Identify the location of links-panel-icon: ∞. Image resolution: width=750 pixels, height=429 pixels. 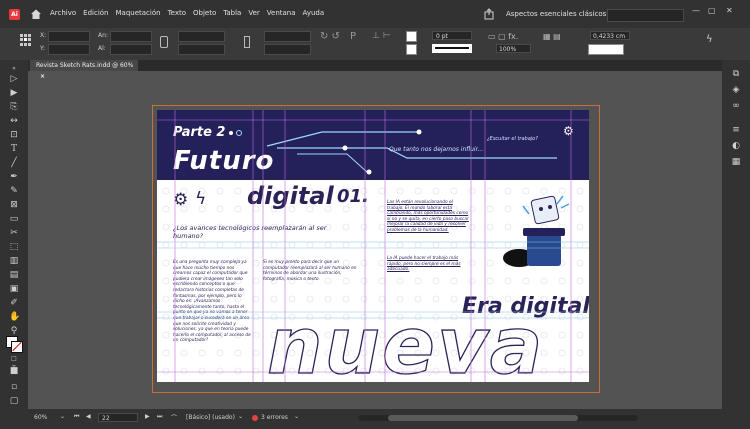
(736, 106).